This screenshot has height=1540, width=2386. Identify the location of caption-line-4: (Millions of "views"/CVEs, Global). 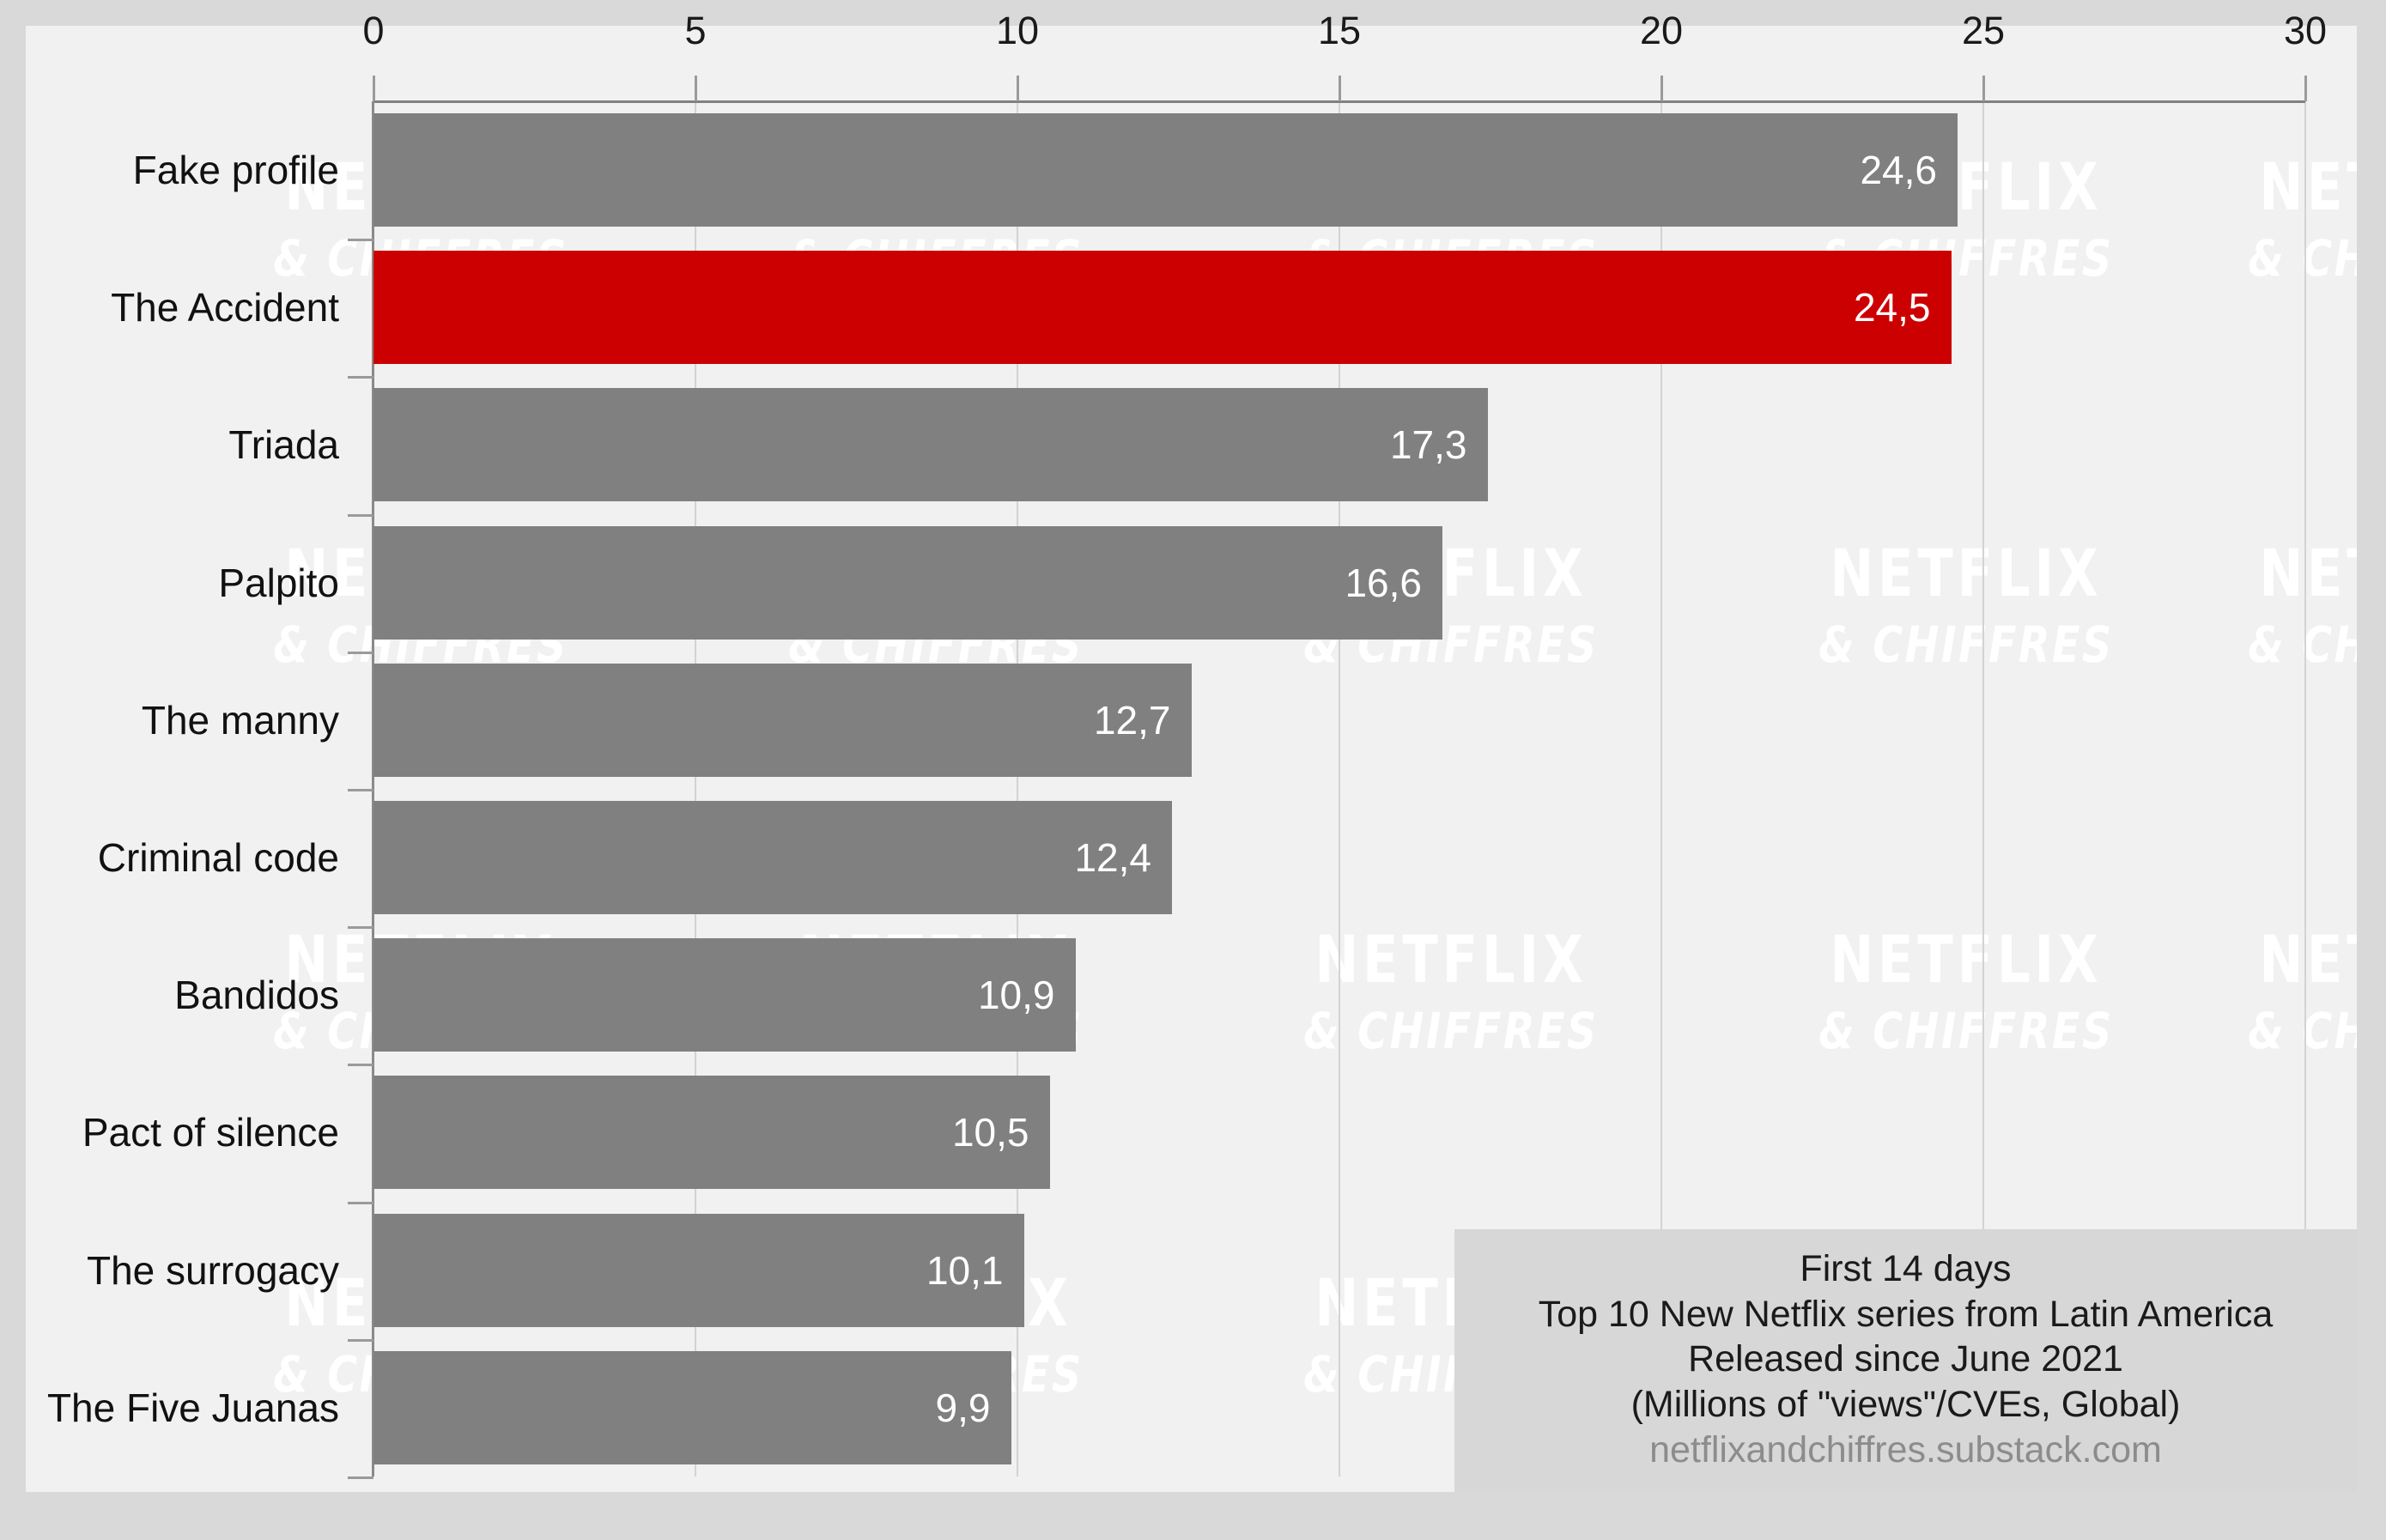
(1905, 1404).